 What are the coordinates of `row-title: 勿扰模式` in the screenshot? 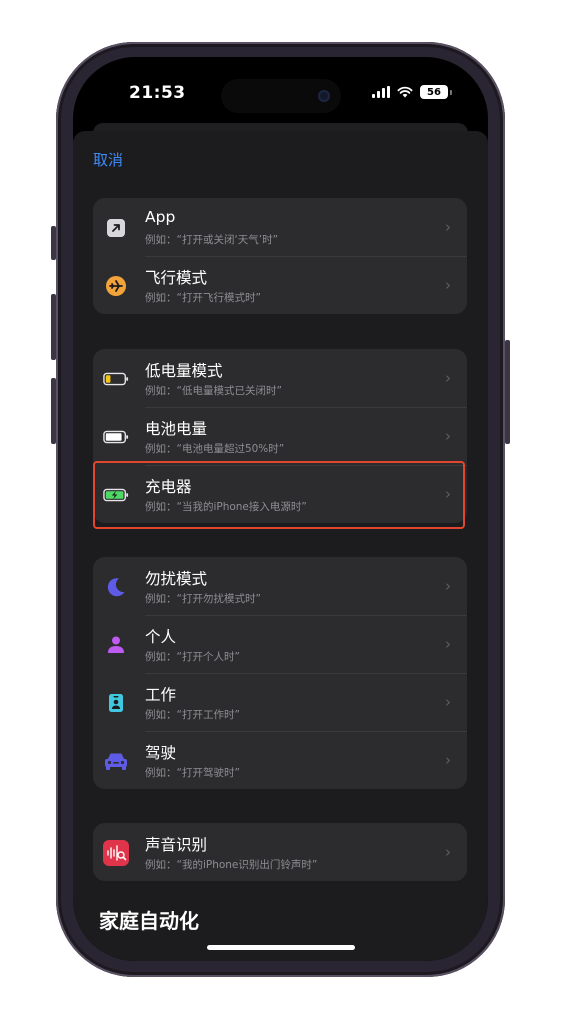 It's located at (176, 579).